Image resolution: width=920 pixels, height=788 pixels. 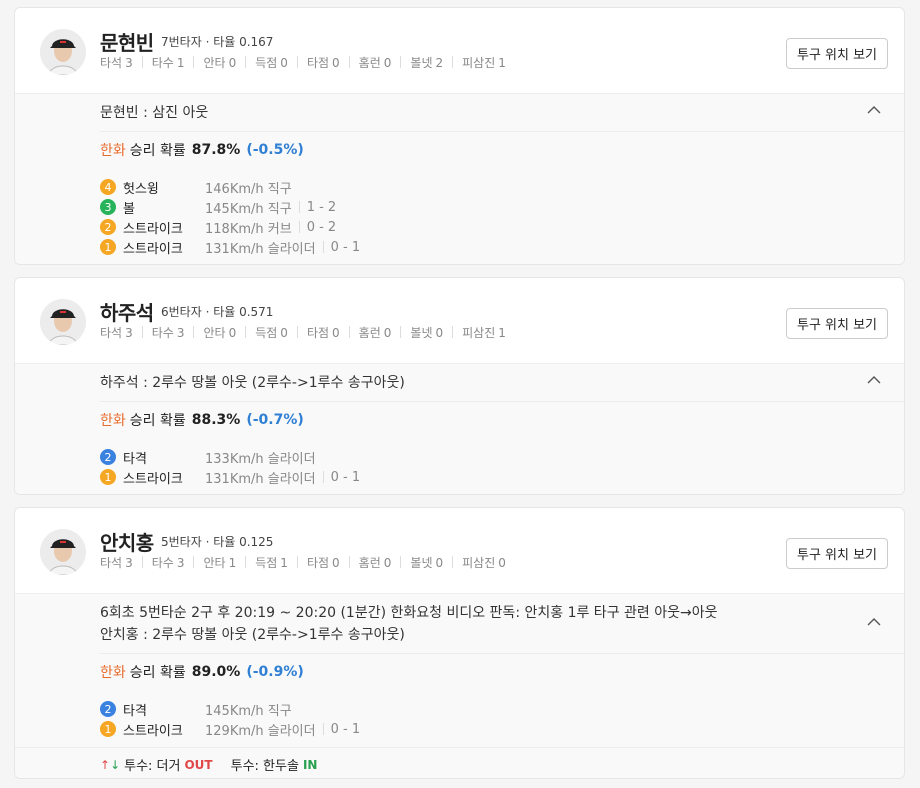 I want to click on play-result: 문현빈 : 삼진 아웃, so click(x=502, y=117).